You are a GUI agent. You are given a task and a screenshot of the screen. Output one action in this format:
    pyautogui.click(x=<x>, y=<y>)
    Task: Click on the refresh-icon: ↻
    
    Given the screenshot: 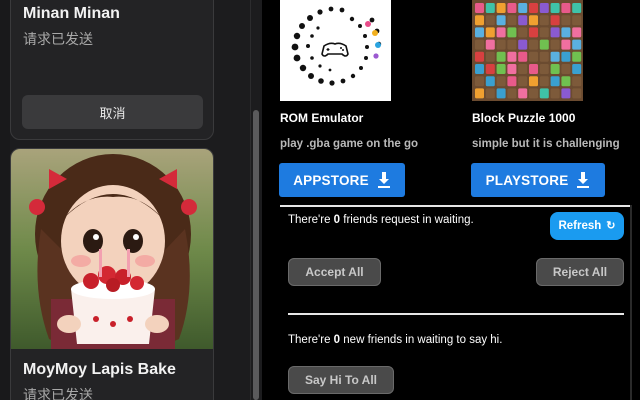 What is the action you would take?
    pyautogui.click(x=611, y=225)
    